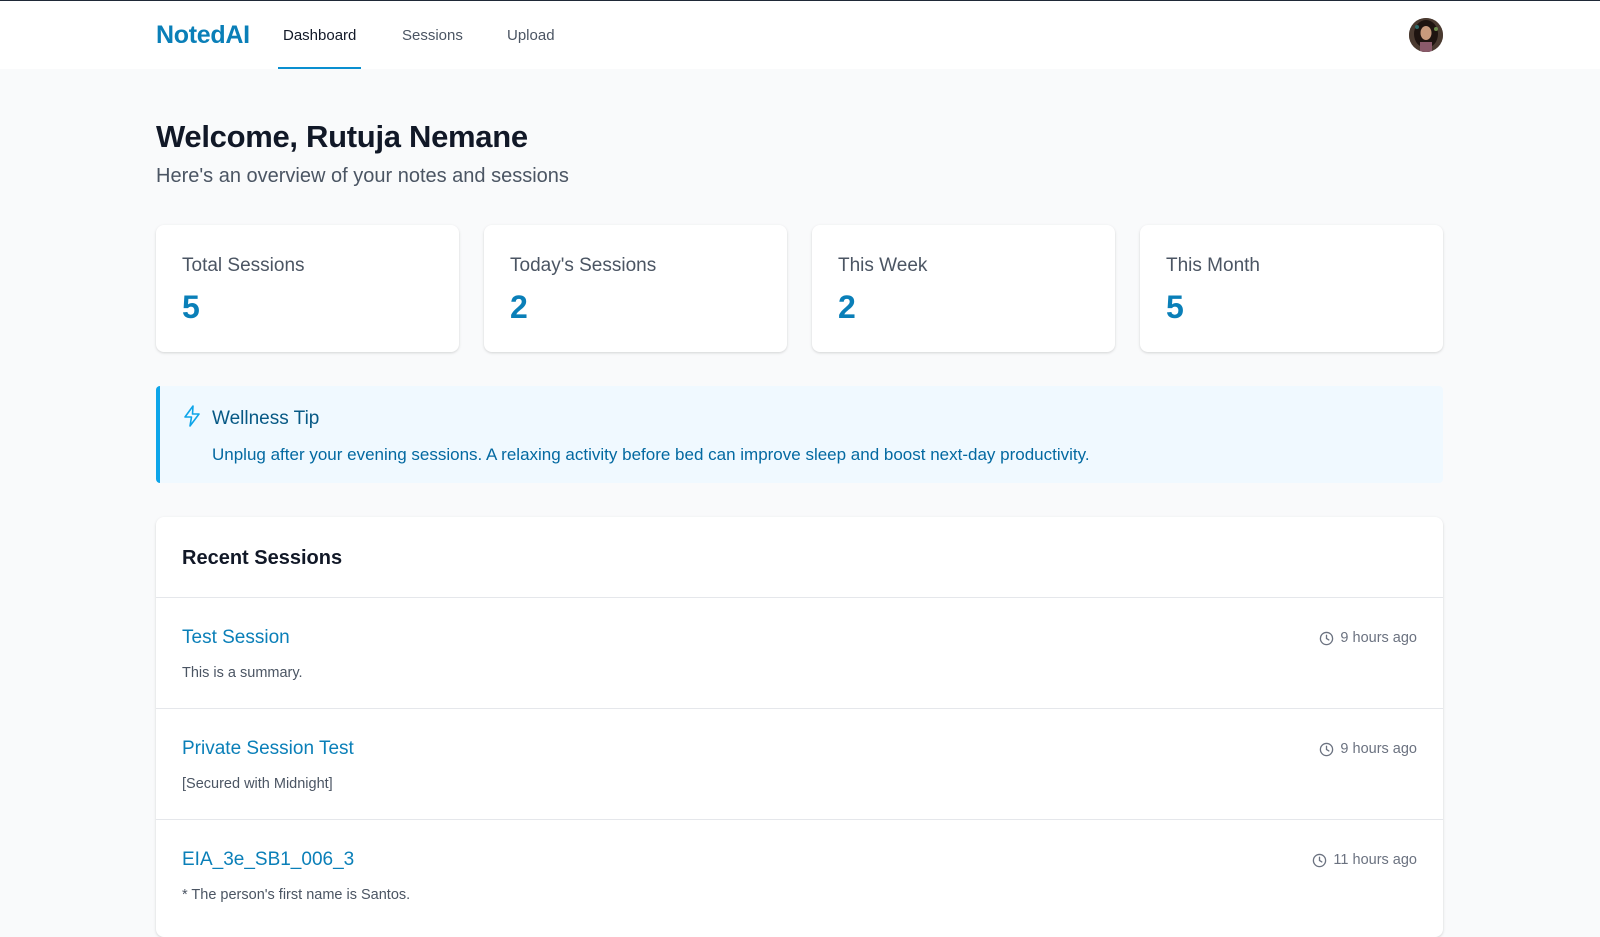 The image size is (1600, 937). What do you see at coordinates (296, 895) in the screenshot?
I see `session-summary: * The person's first name is Santos.` at bounding box center [296, 895].